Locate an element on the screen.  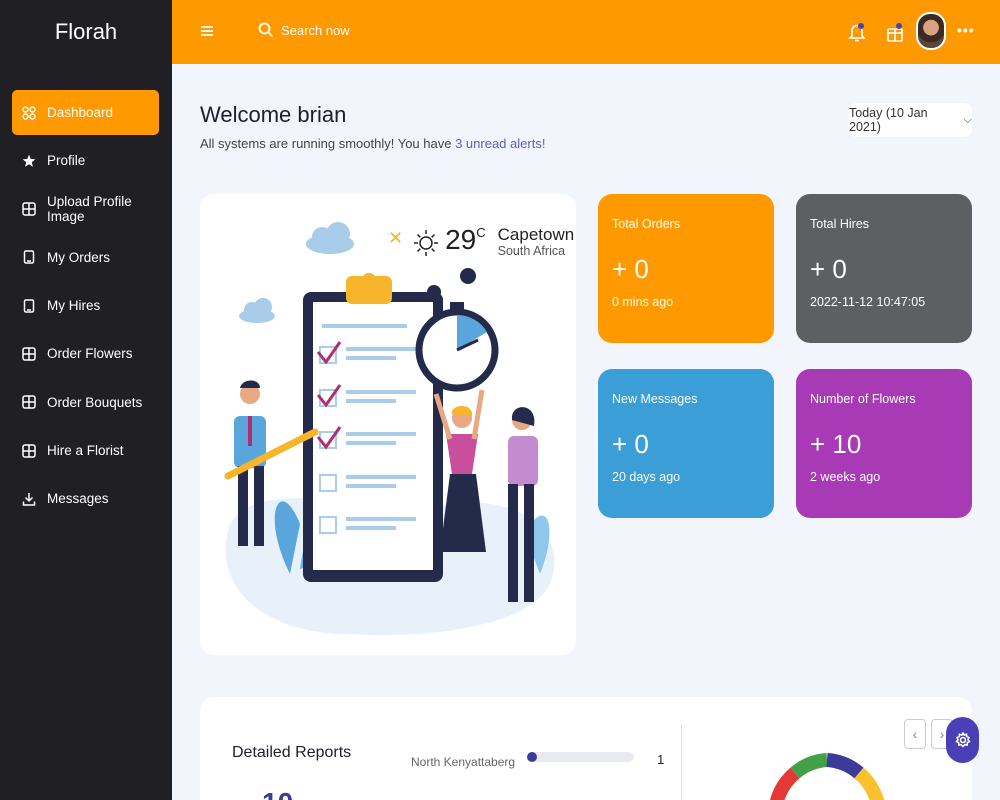
download-icon is located at coordinates (29, 499).